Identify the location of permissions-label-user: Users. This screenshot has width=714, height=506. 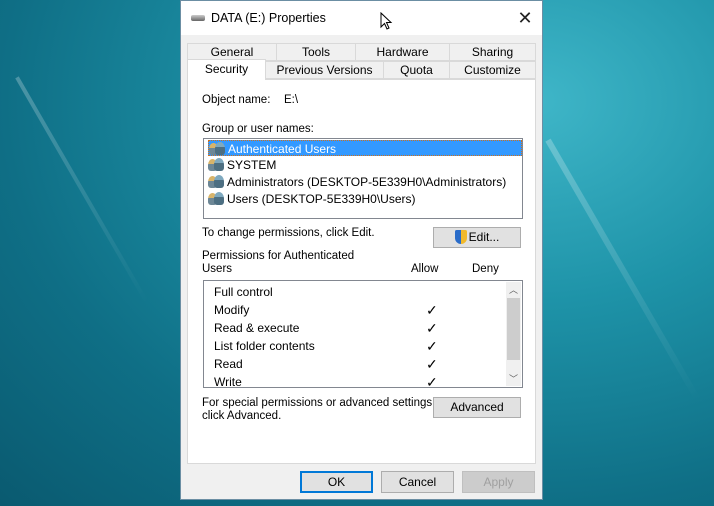
(217, 269).